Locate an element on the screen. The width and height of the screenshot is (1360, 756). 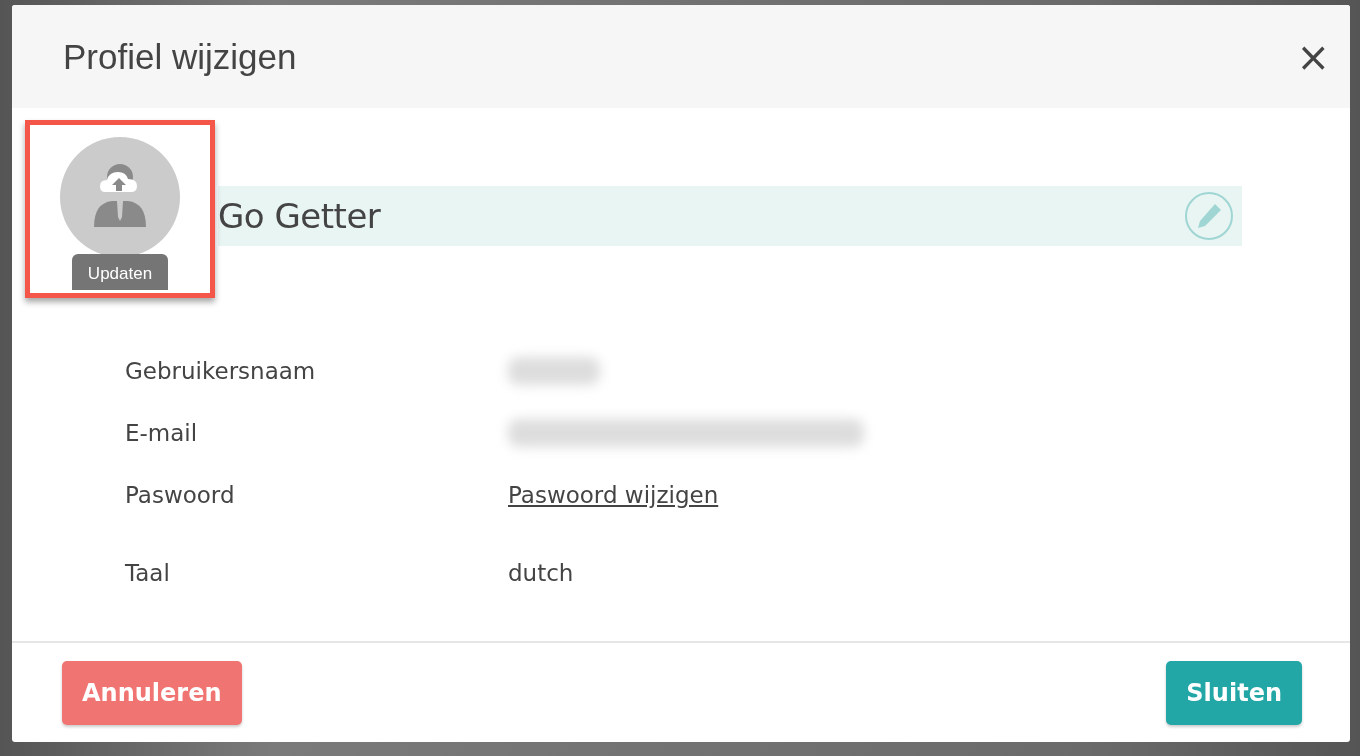
field-label: E-mail is located at coordinates (161, 433).